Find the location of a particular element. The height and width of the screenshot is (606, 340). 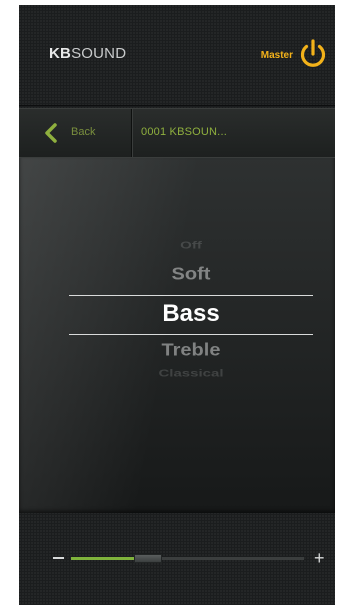

back-button: Back is located at coordinates (75, 133).